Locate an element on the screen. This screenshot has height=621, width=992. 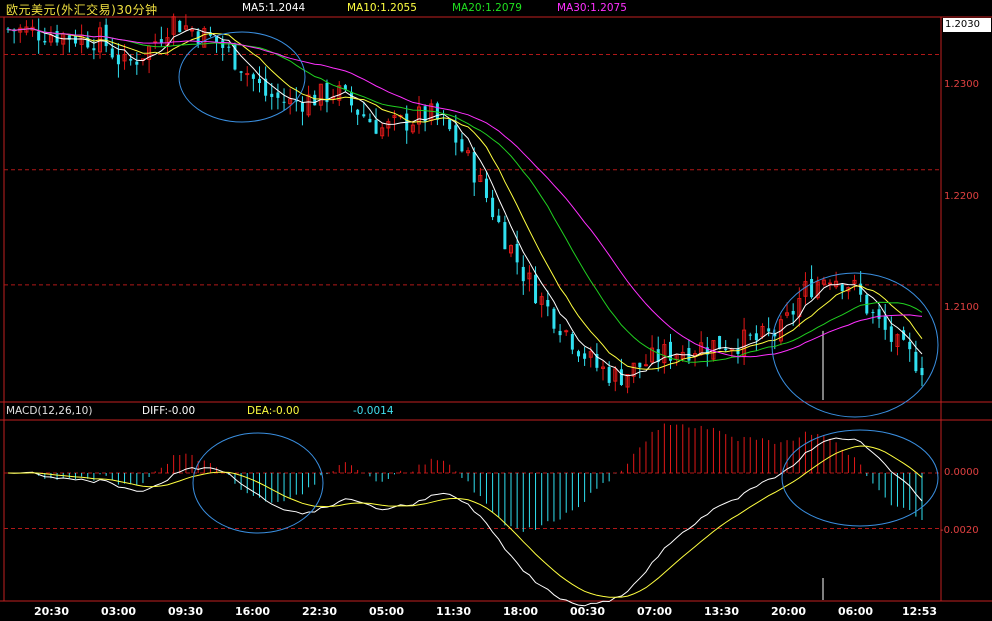
legend-ma5: MA5:1.2044 is located at coordinates (274, 8).